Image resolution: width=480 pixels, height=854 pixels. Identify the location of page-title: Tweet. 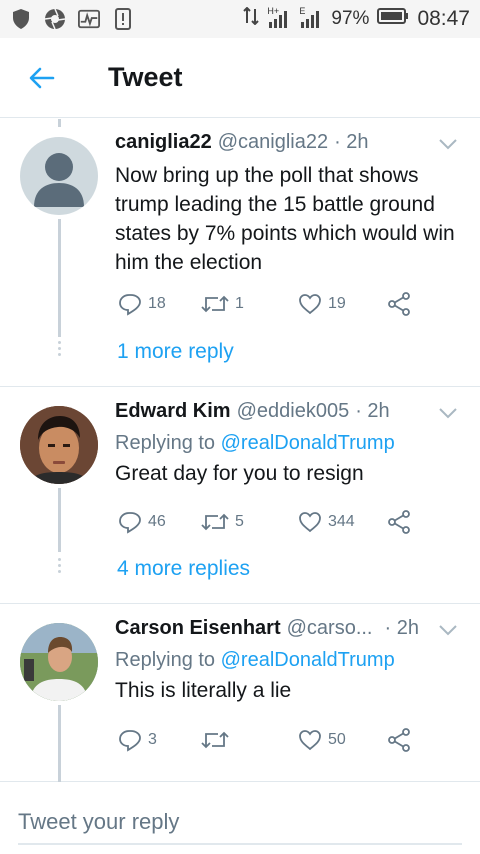
(145, 77).